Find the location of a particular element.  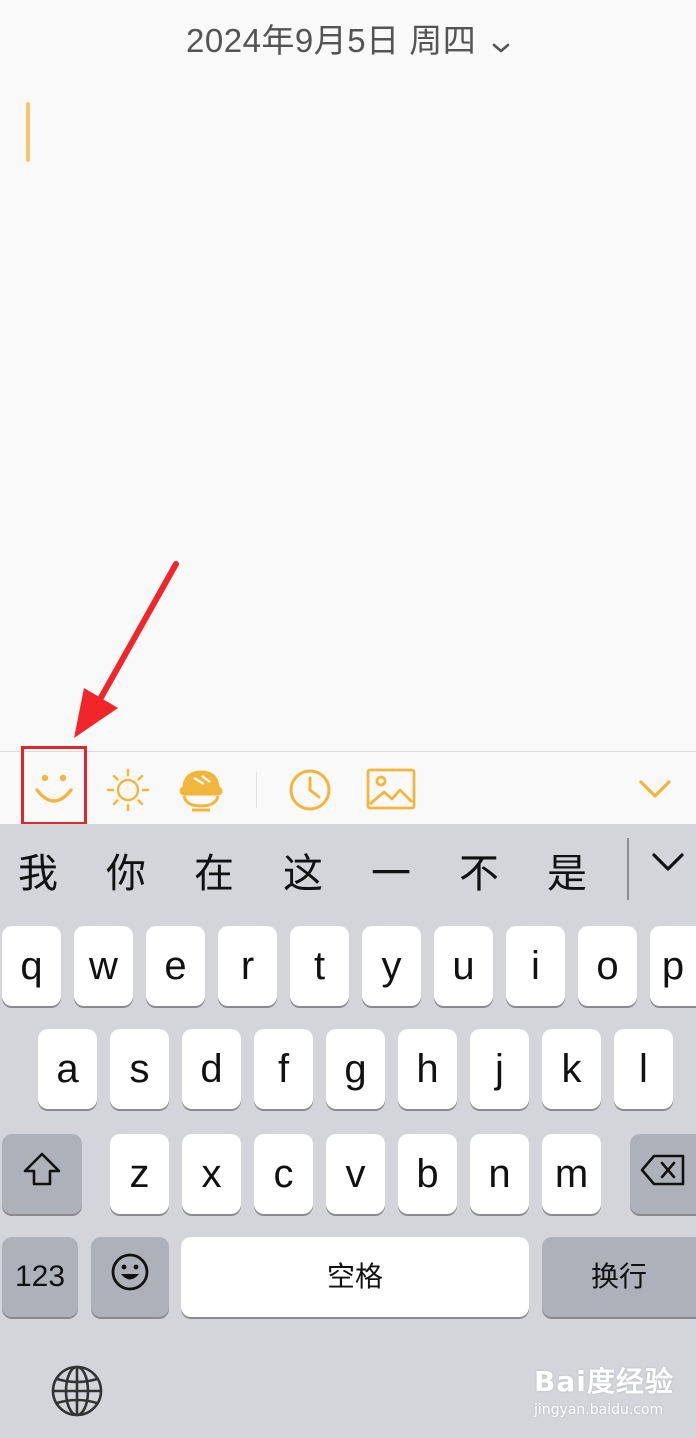

key-label: s is located at coordinates (139, 1069).